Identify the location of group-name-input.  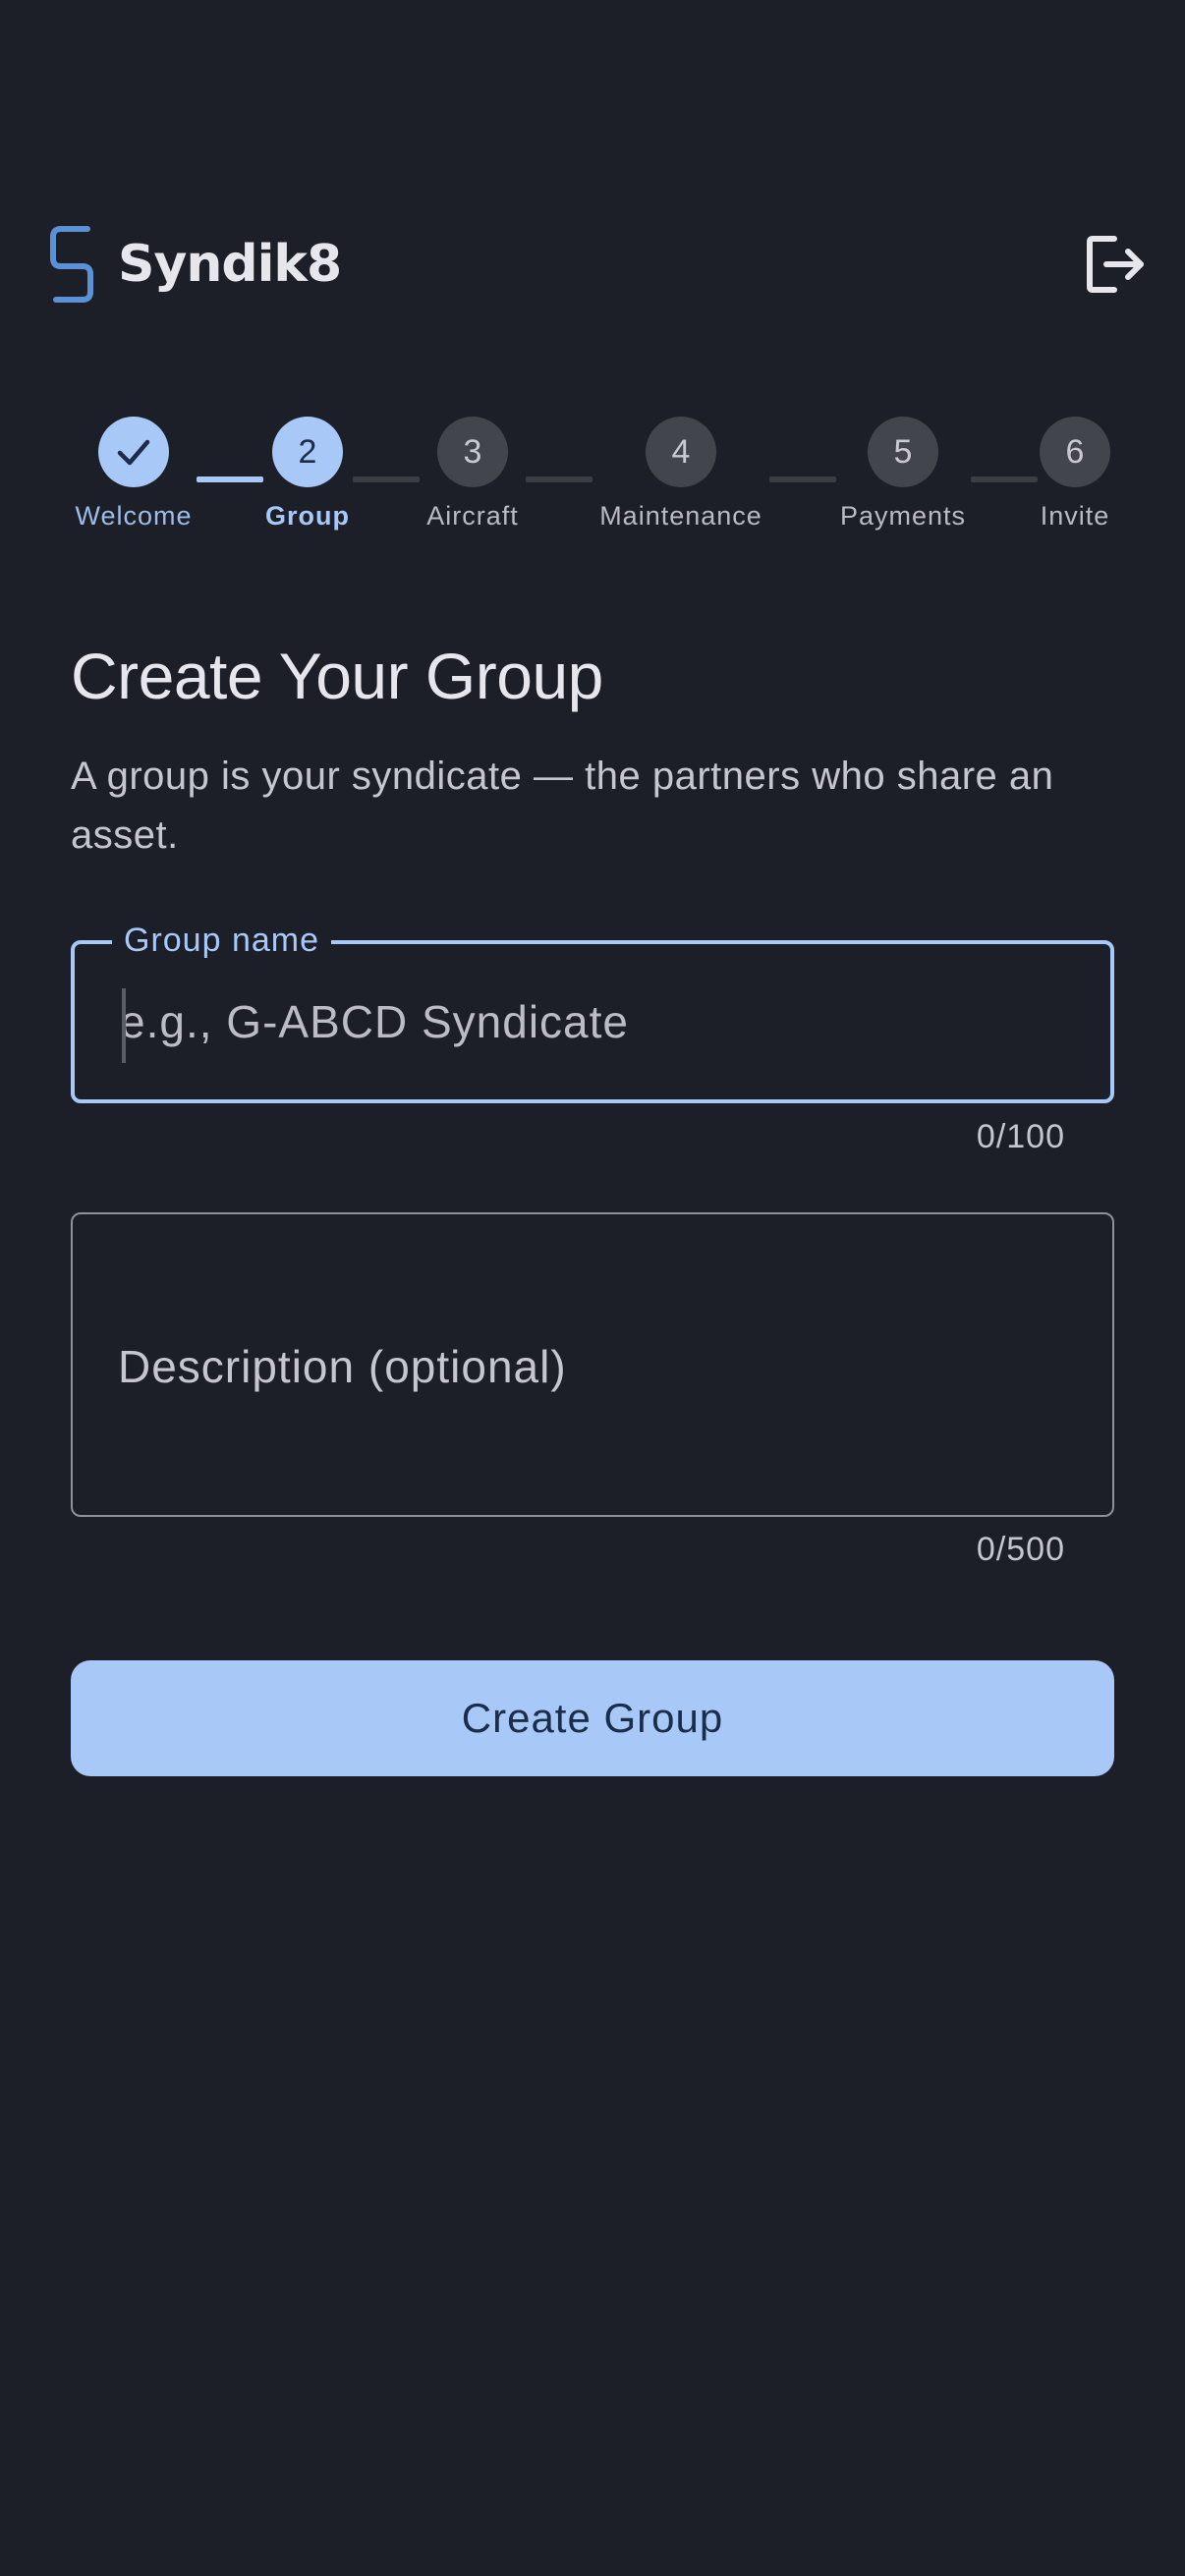
(592, 1021).